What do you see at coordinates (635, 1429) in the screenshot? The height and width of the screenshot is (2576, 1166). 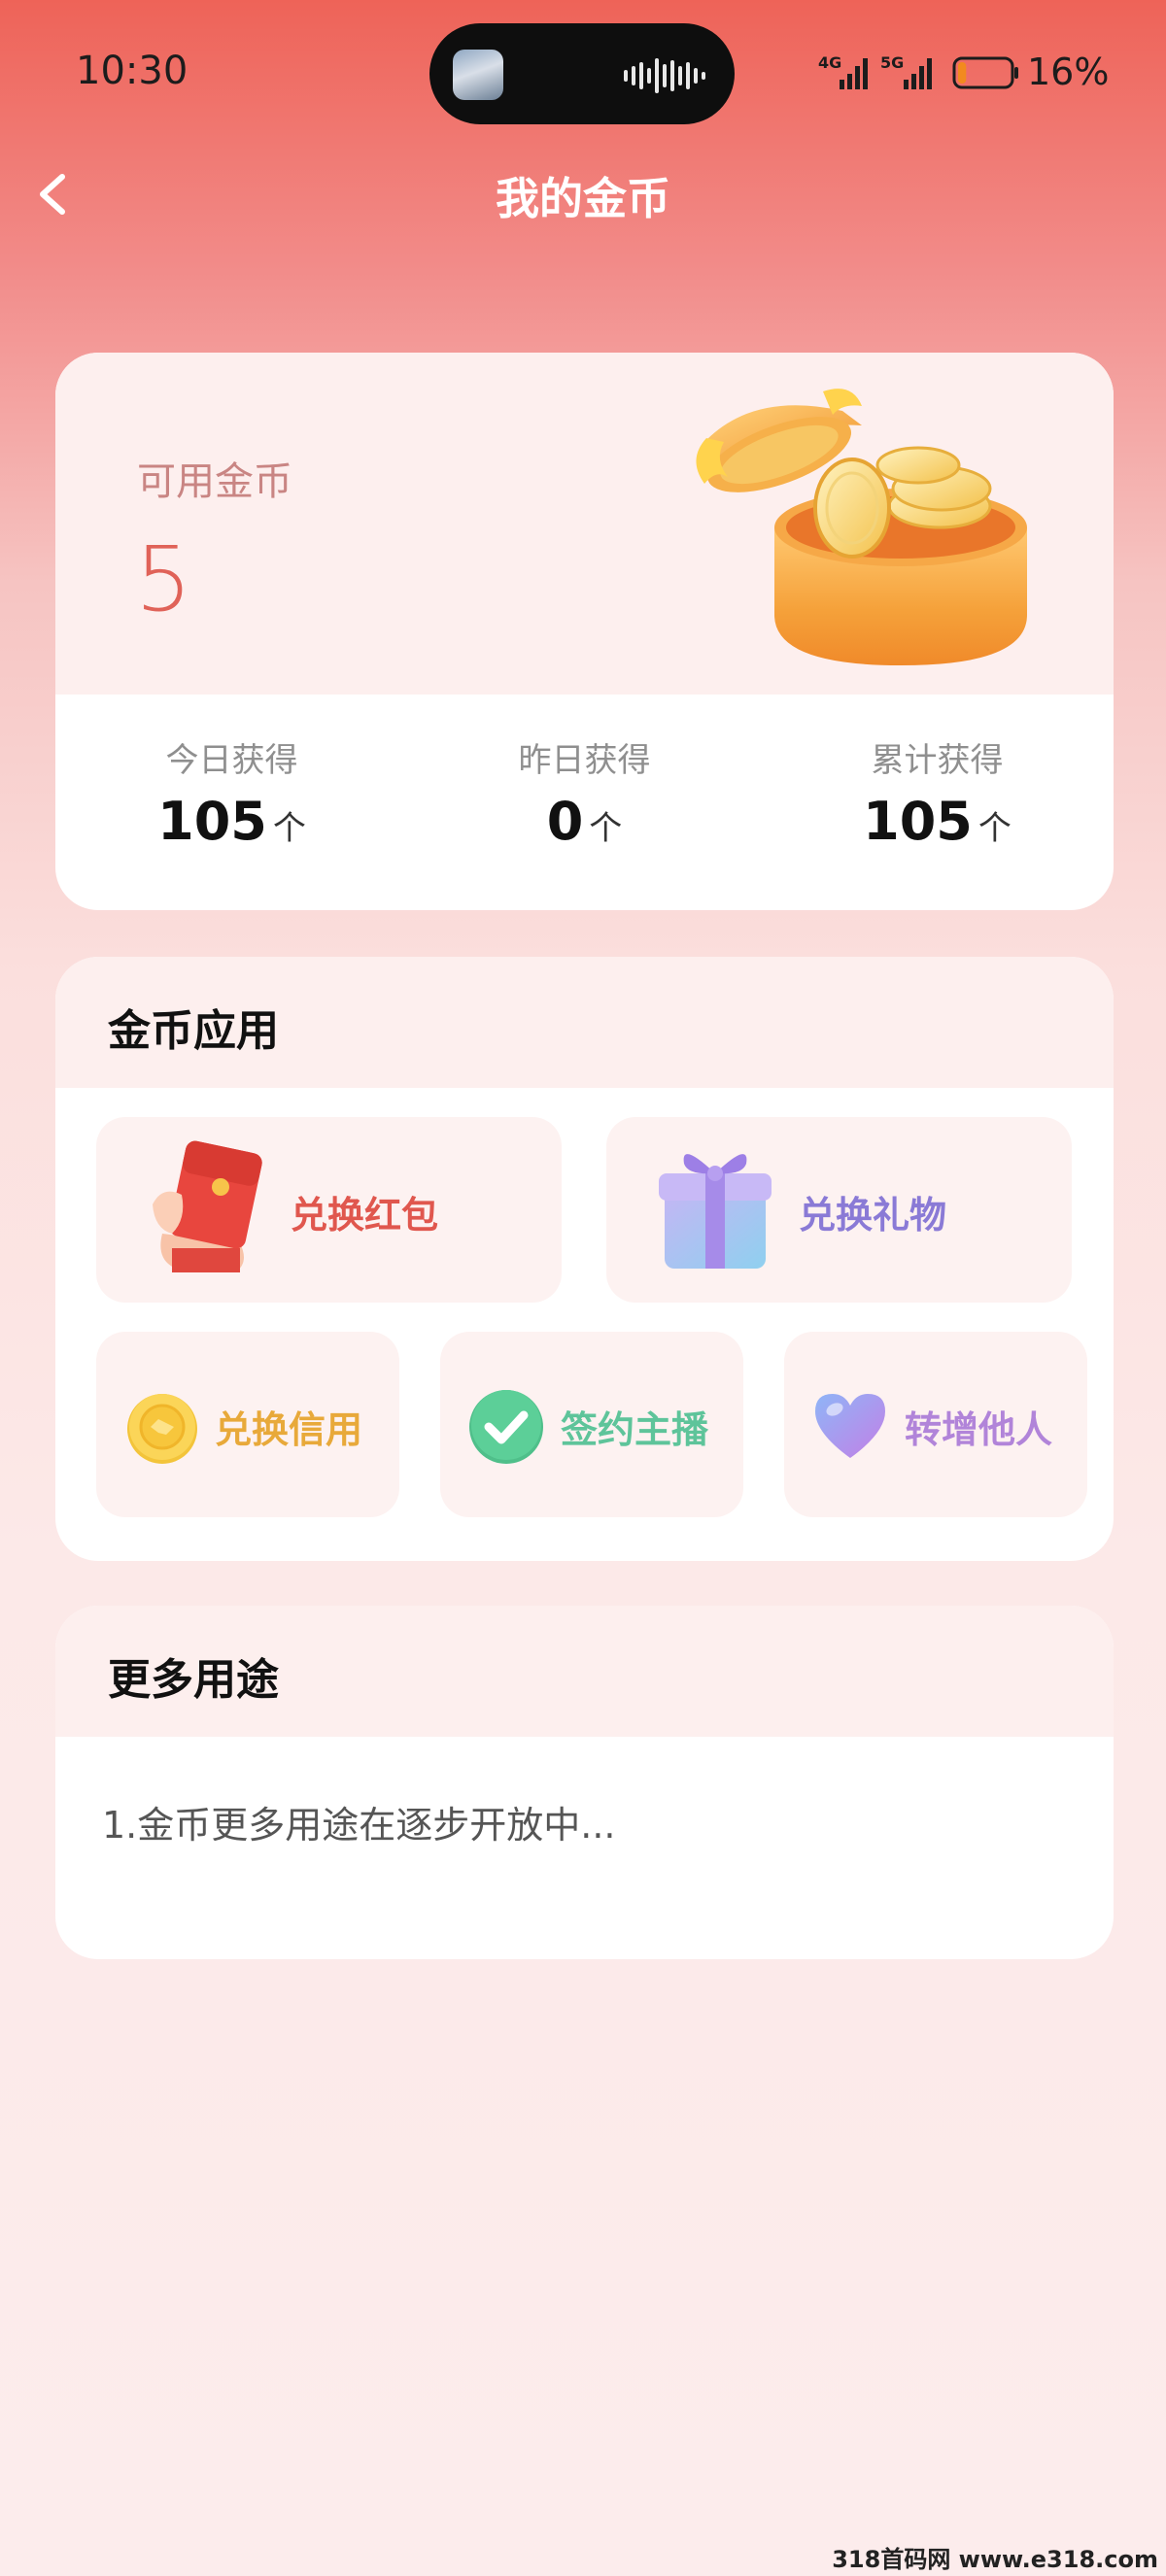 I see `sign-streamer-label: 签约主播` at bounding box center [635, 1429].